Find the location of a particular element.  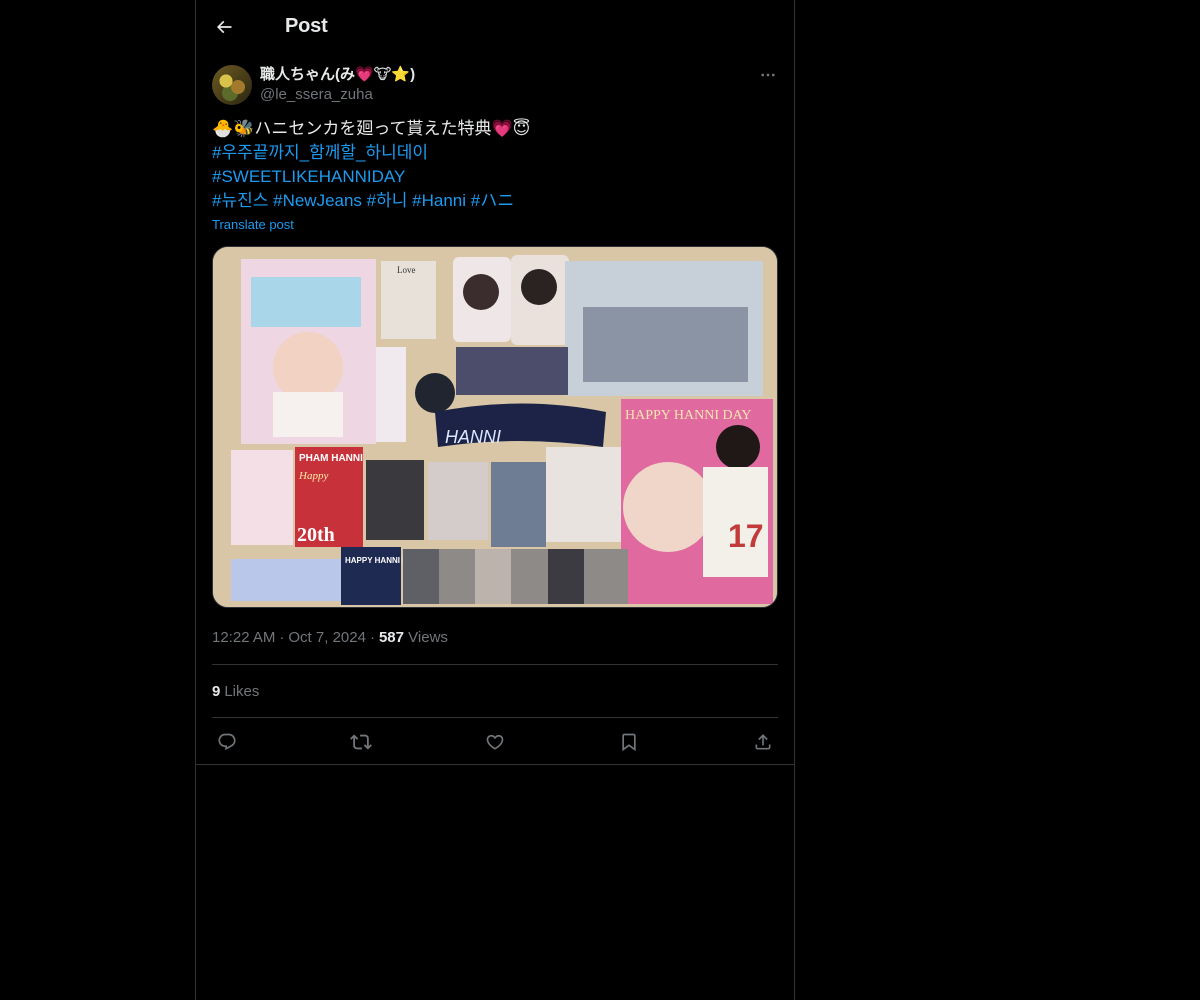

likes-label: Likes is located at coordinates (242, 691).